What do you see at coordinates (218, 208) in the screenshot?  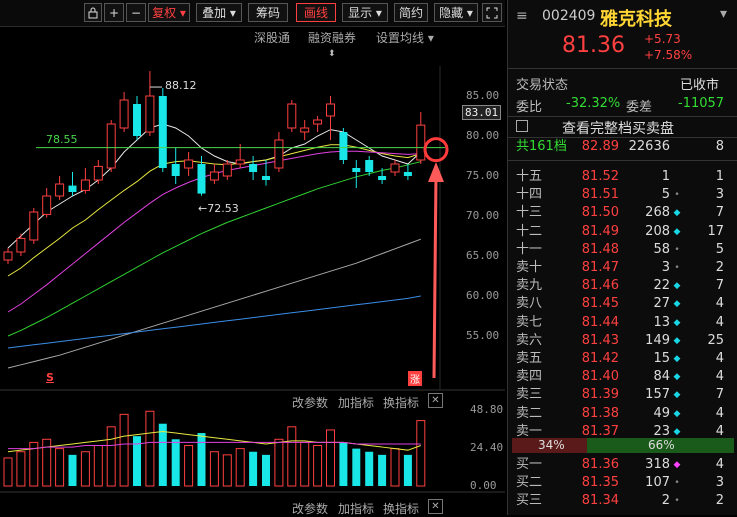 I see `low-price-label: ←72.53` at bounding box center [218, 208].